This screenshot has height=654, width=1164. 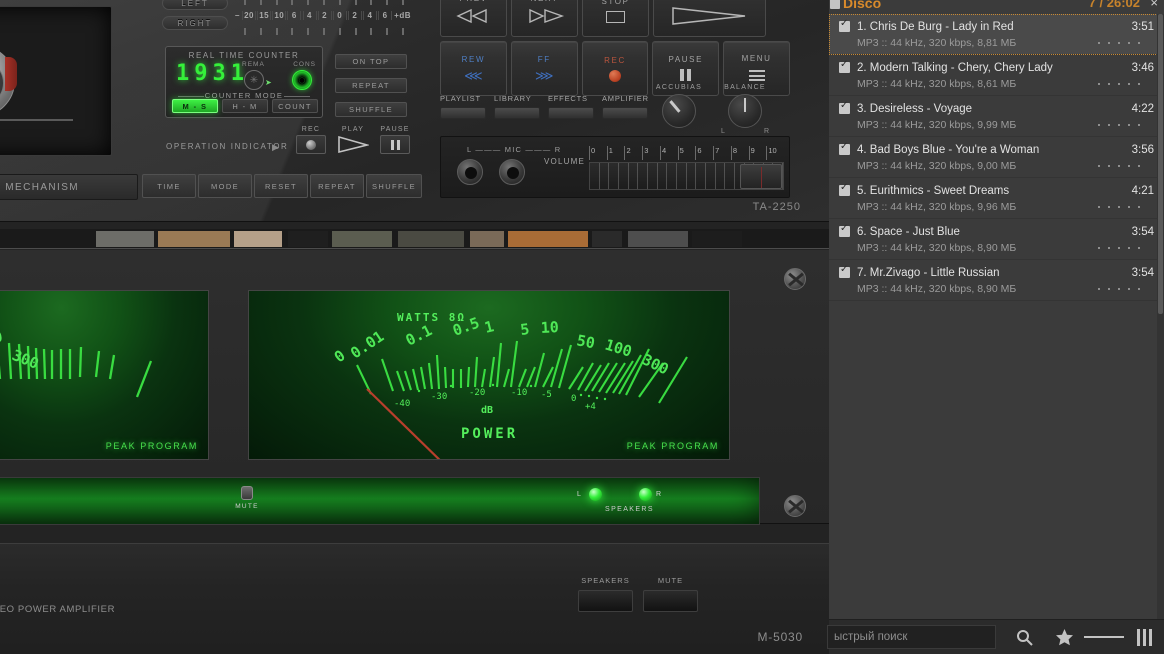 What do you see at coordinates (371, 61) in the screenshot?
I see `toggle-on-top: ON TOP` at bounding box center [371, 61].